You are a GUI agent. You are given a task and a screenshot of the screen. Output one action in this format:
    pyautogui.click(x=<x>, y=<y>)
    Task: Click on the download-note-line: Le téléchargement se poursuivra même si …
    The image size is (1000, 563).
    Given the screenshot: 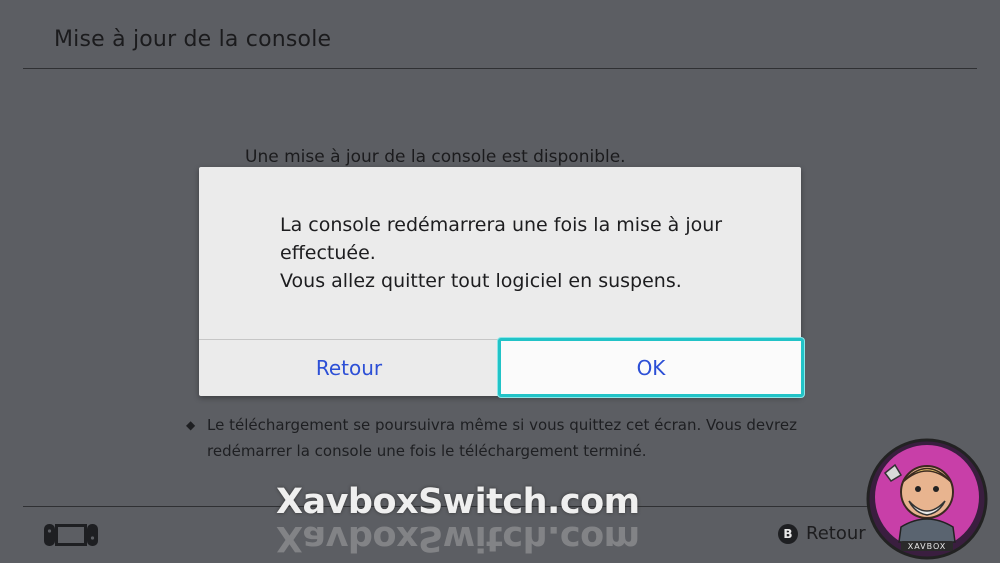 What is the action you would take?
    pyautogui.click(x=502, y=425)
    